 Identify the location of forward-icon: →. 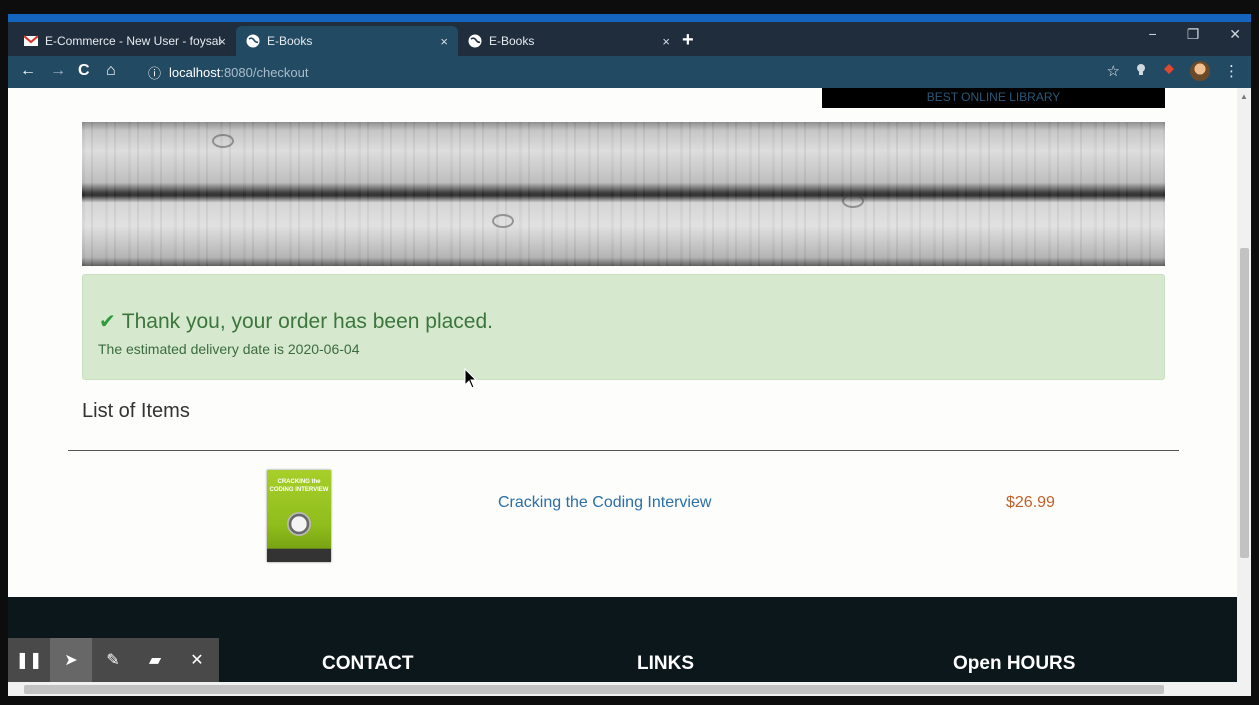
(58, 71).